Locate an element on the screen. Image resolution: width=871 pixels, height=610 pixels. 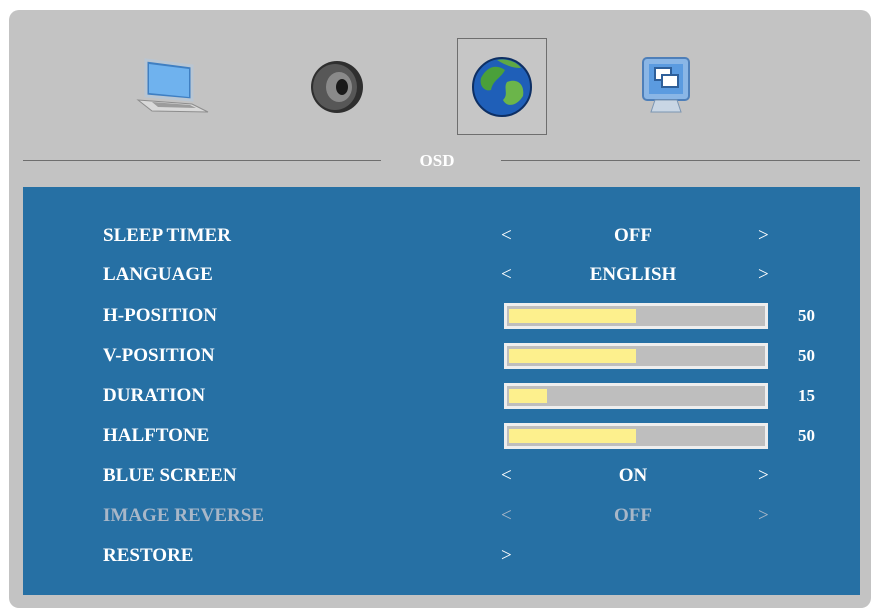
speaker-icon is located at coordinates (337, 86).